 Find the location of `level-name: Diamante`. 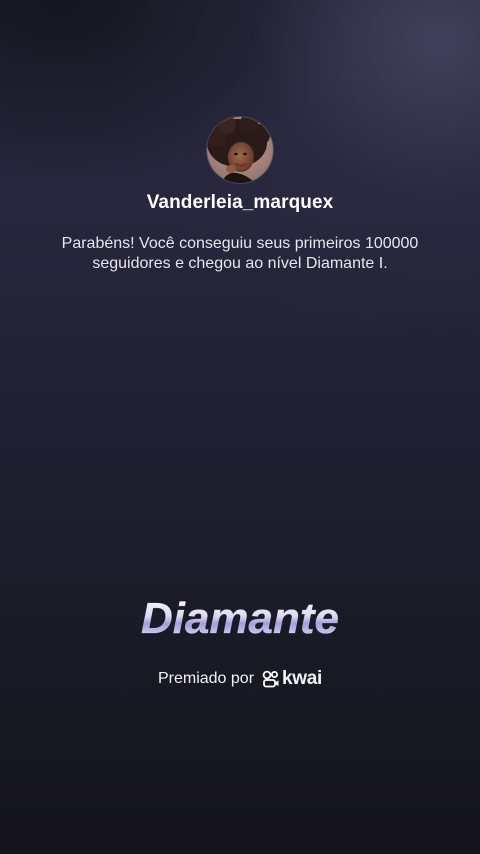

level-name: Diamante is located at coordinates (240, 620).